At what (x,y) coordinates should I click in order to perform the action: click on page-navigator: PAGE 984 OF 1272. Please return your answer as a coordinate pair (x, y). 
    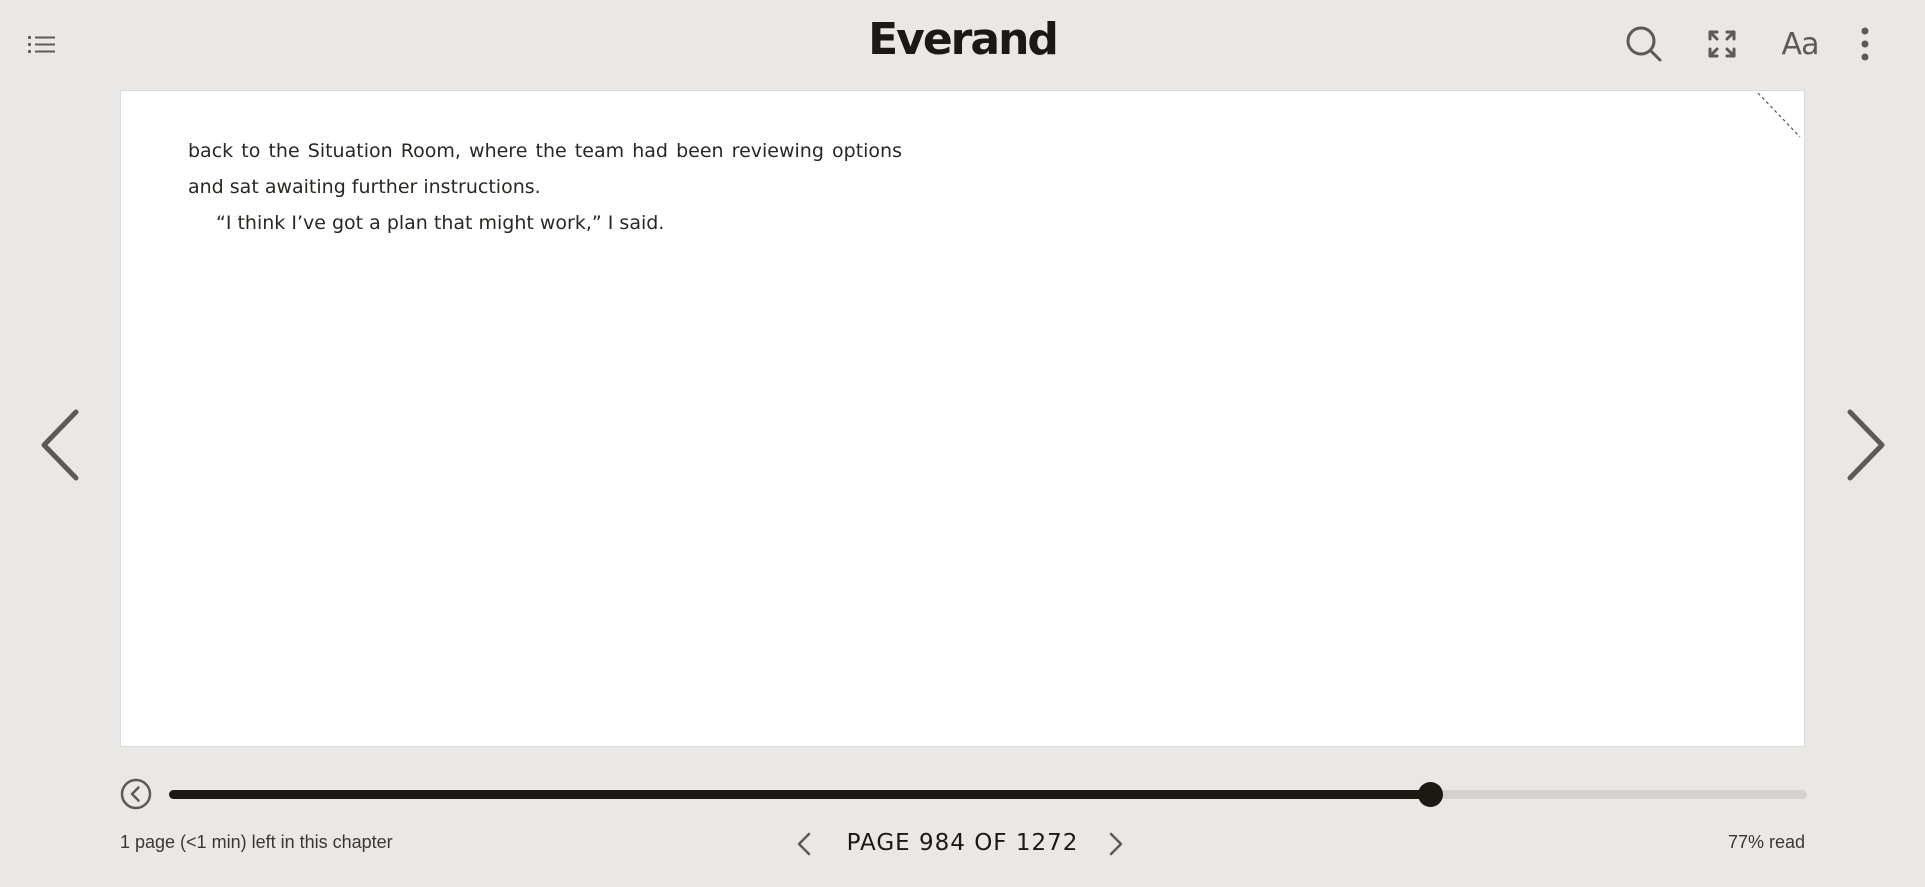
    Looking at the image, I should click on (960, 844).